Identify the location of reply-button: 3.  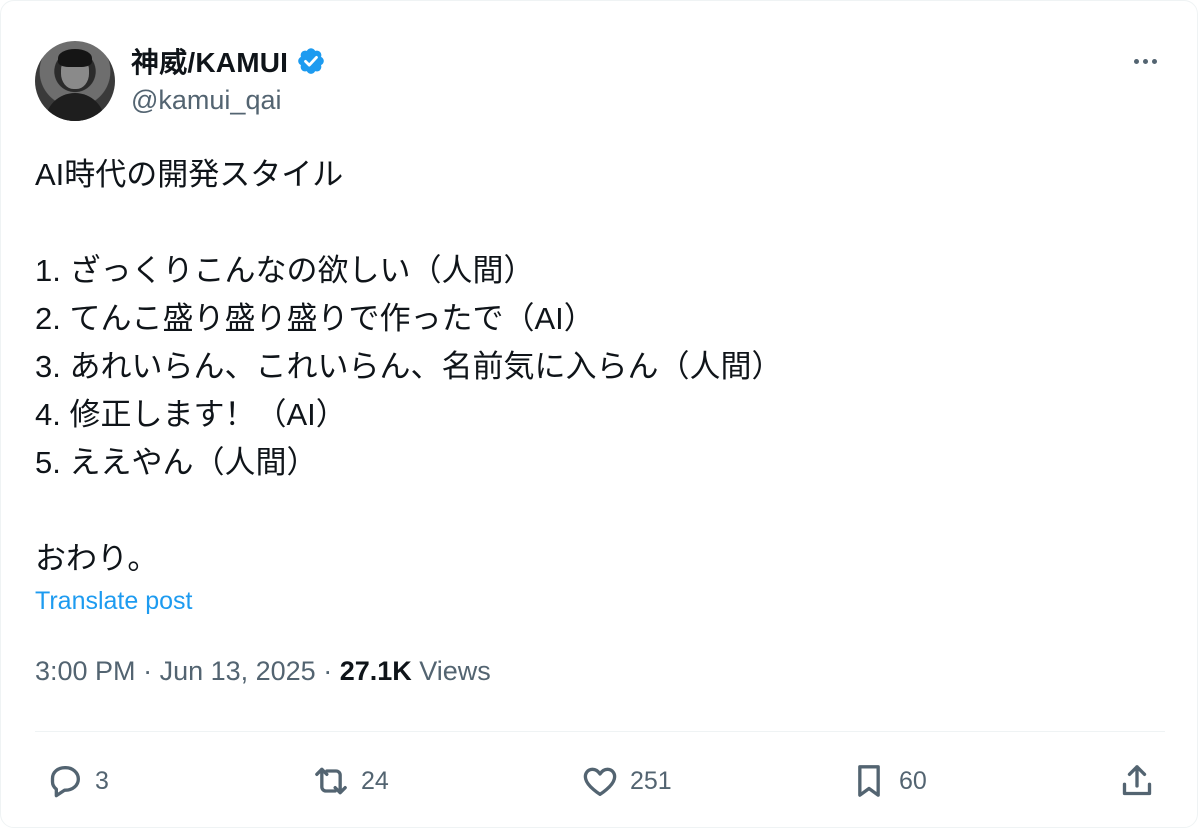
(77, 781).